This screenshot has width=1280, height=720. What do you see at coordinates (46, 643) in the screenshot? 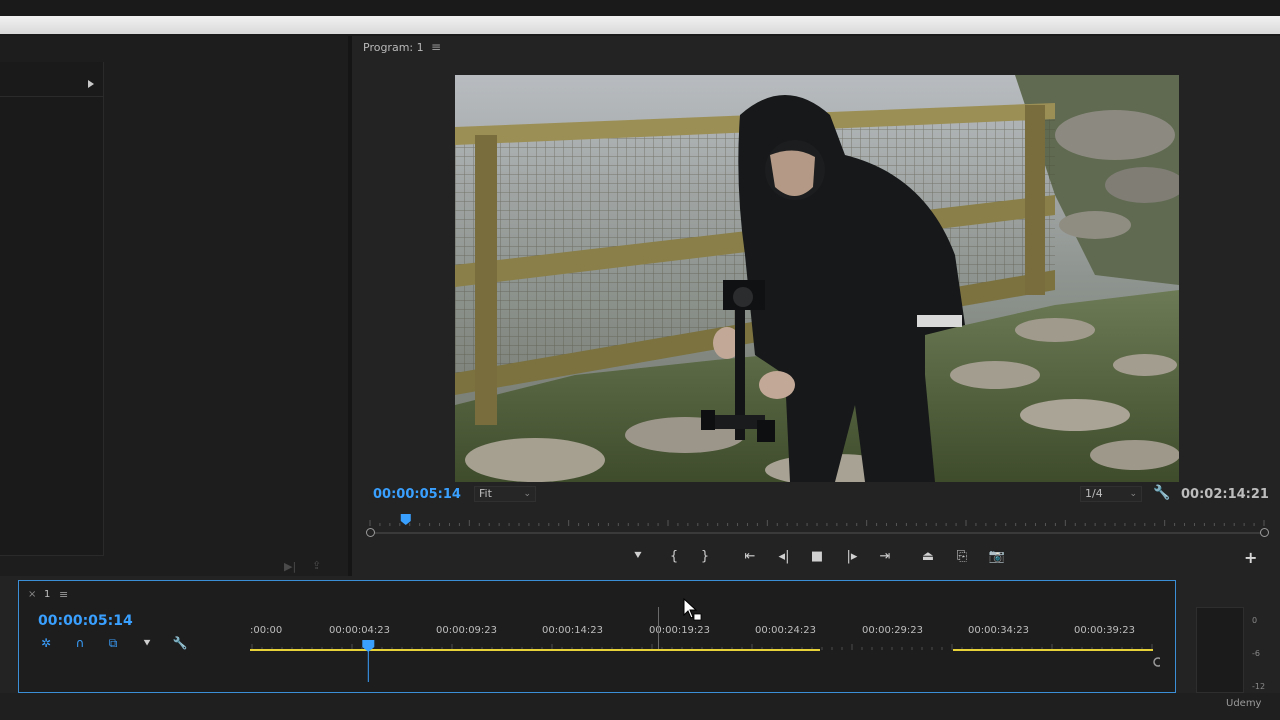
I see `snap-icon: ✲` at bounding box center [46, 643].